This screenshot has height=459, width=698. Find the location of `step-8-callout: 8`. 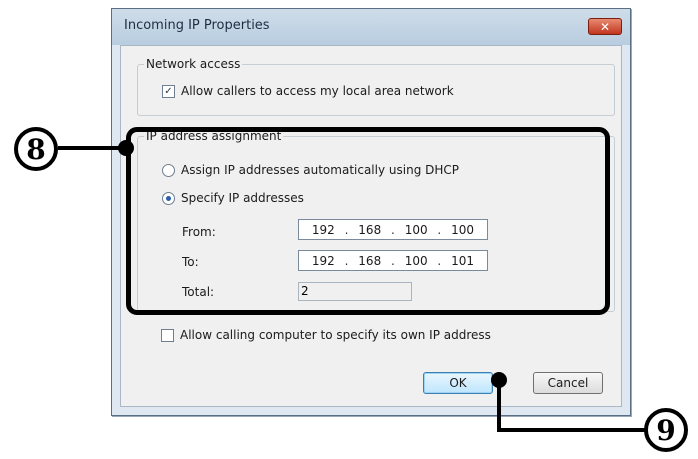

step-8-callout: 8 is located at coordinates (36, 149).